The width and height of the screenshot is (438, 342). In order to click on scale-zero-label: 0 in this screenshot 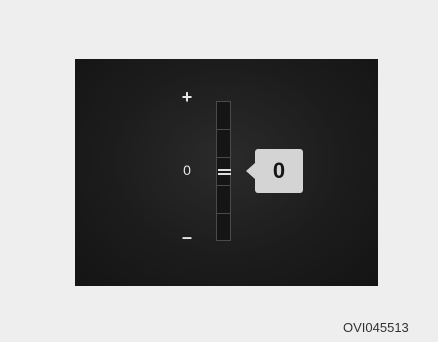, I will do `click(187, 170)`.